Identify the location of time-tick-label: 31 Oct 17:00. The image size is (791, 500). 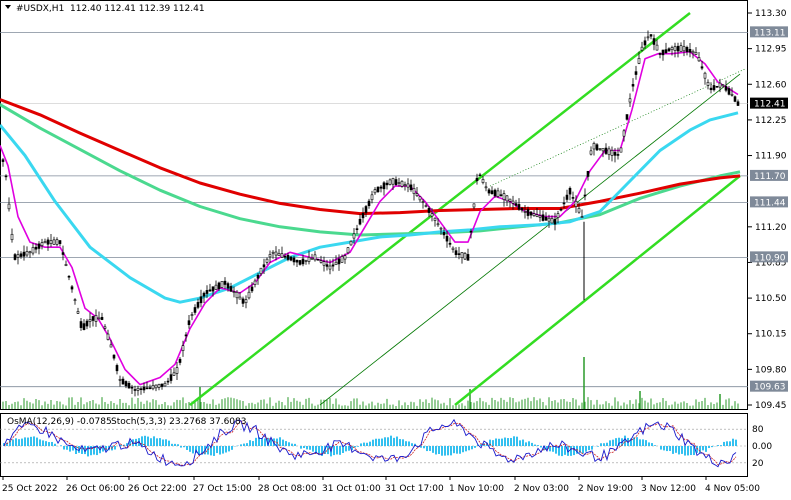
(414, 489).